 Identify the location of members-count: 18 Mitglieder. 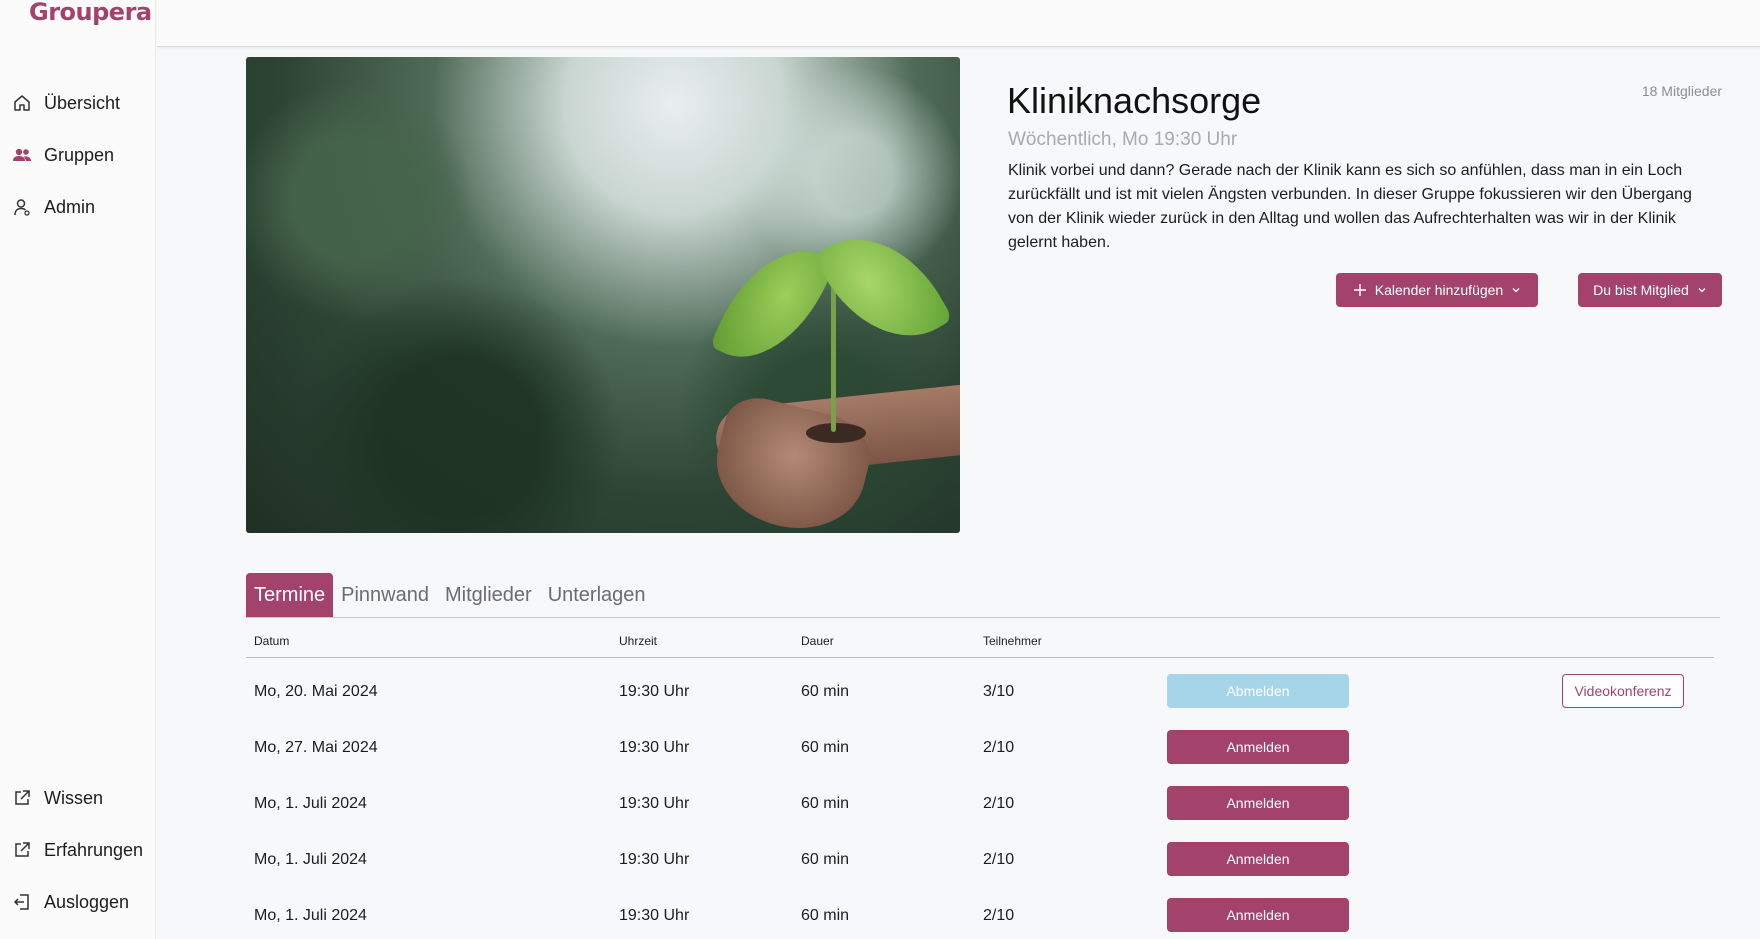
(1681, 91).